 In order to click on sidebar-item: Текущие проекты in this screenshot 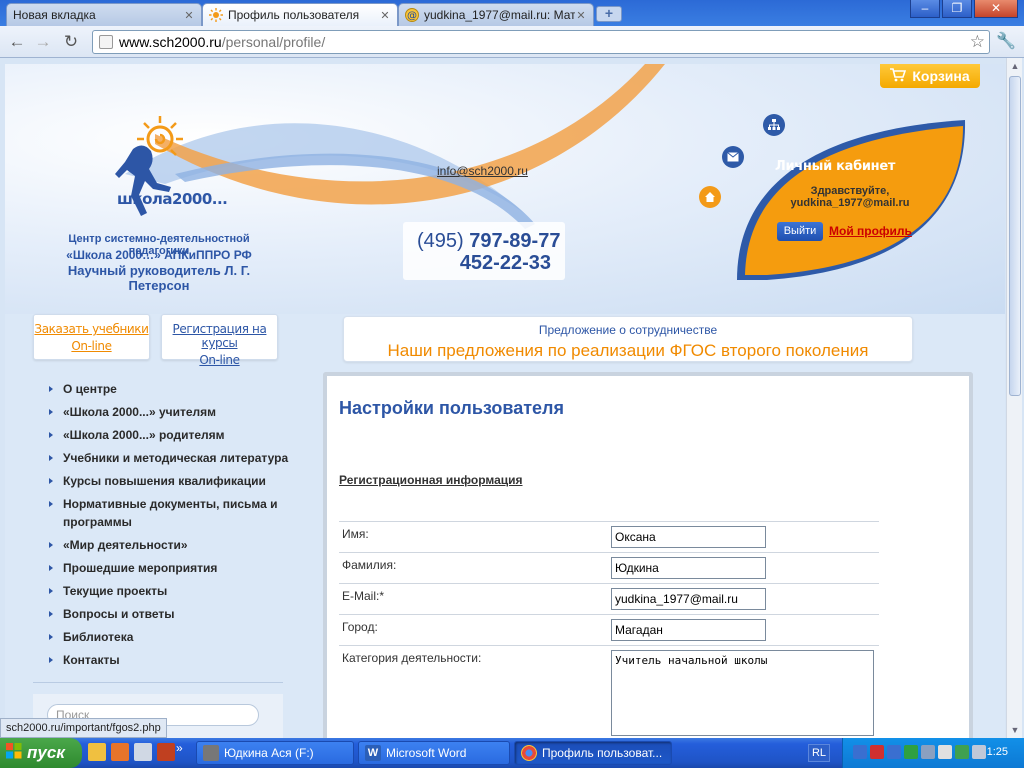, I will do `click(168, 591)`.